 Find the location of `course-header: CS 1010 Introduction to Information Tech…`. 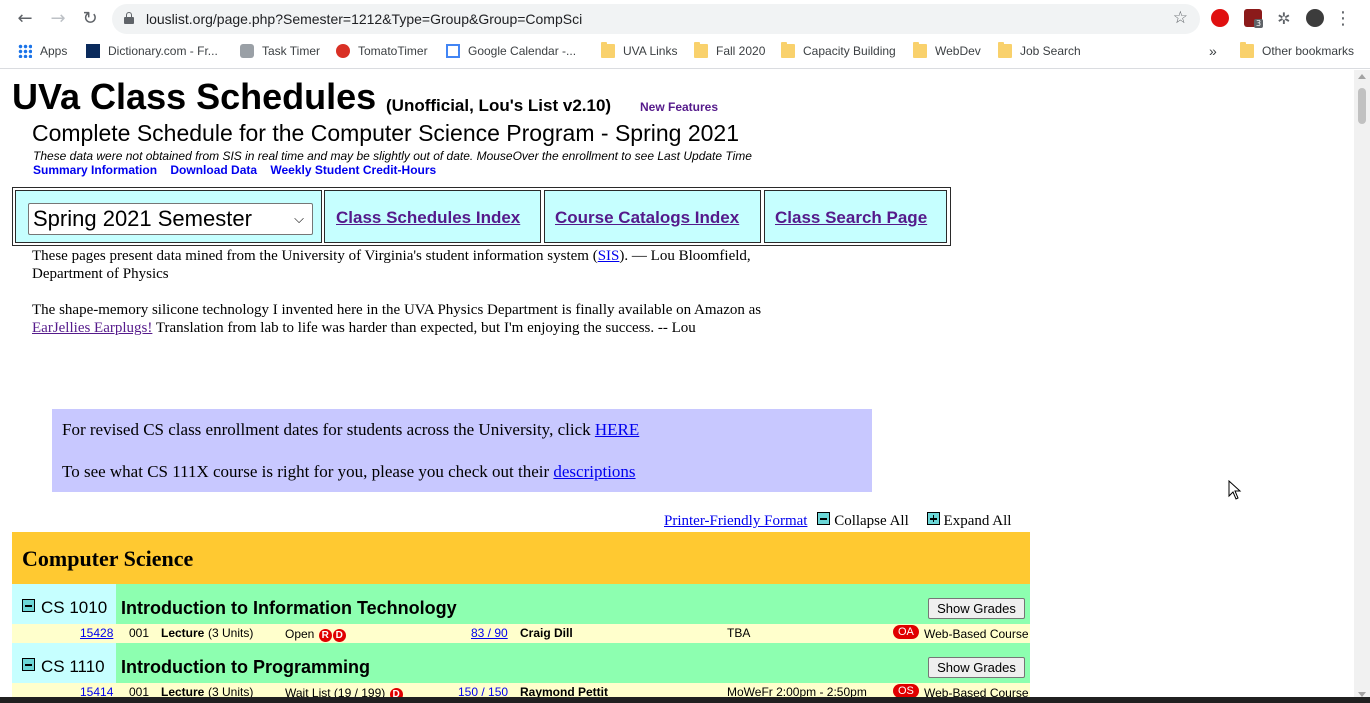

course-header: CS 1010 Introduction to Information Tech… is located at coordinates (521, 604).